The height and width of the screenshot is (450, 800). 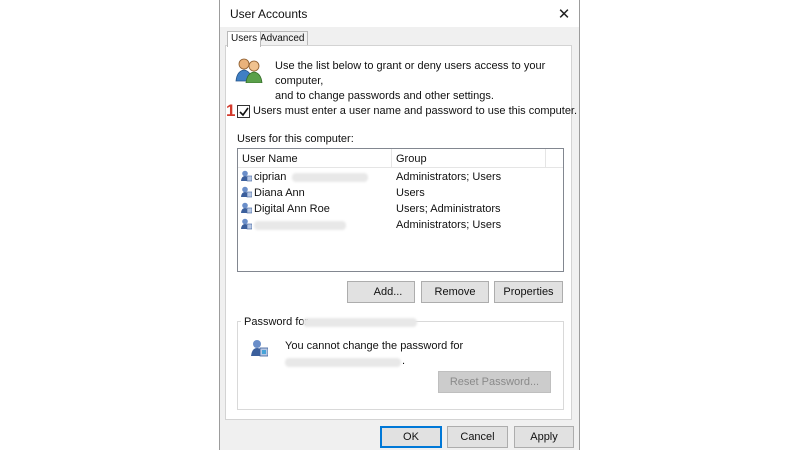 What do you see at coordinates (295, 139) in the screenshot?
I see `users-section-label: Users for this computer:` at bounding box center [295, 139].